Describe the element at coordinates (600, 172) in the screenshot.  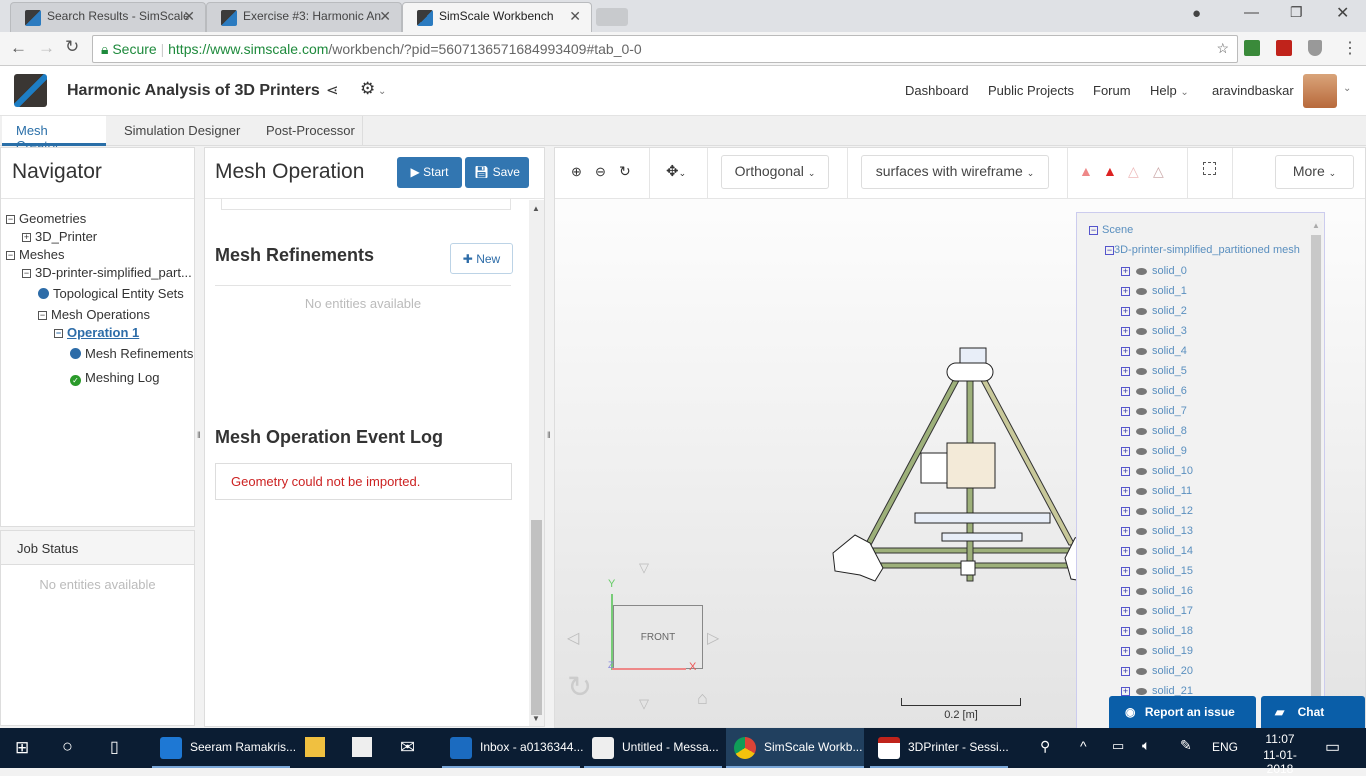
I see `zoom-out-icon: ⊖` at that location.